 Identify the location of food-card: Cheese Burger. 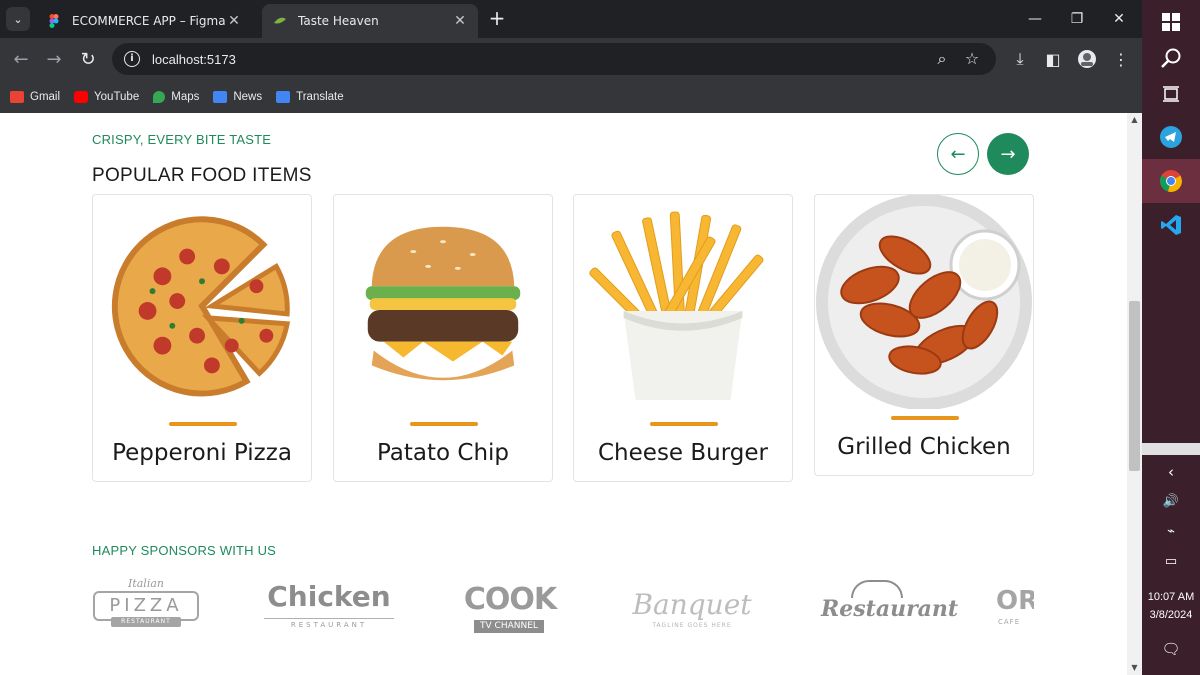
(683, 338).